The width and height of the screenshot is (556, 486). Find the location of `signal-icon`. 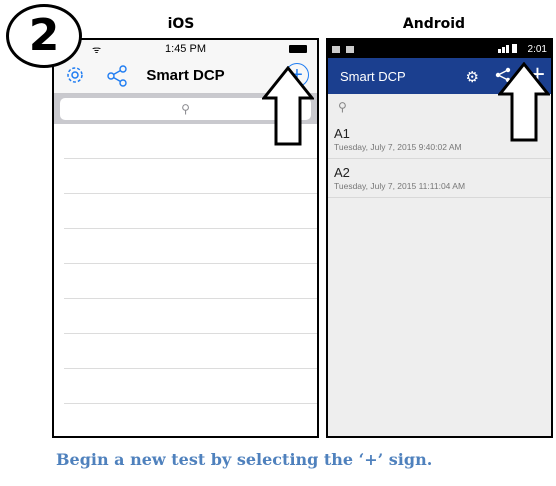

signal-icon is located at coordinates (510, 49).